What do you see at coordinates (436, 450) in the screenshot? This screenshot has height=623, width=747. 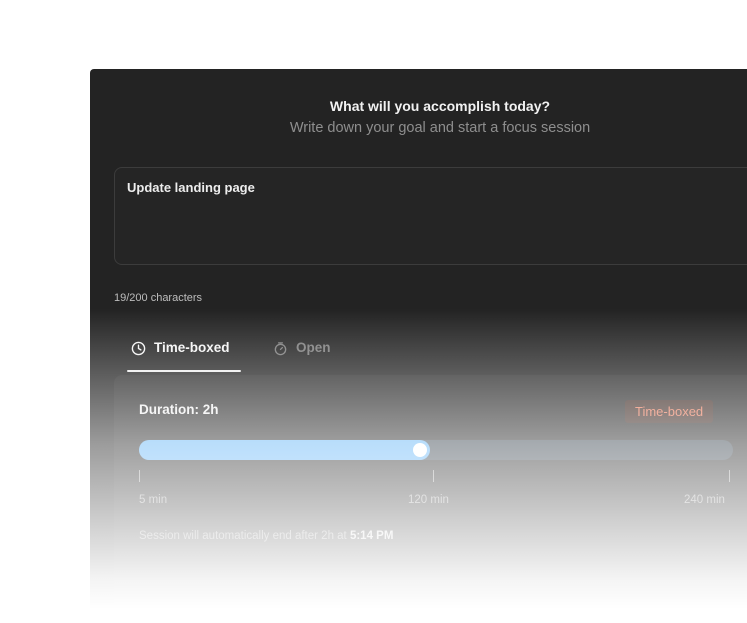 I see `duration-slider` at bounding box center [436, 450].